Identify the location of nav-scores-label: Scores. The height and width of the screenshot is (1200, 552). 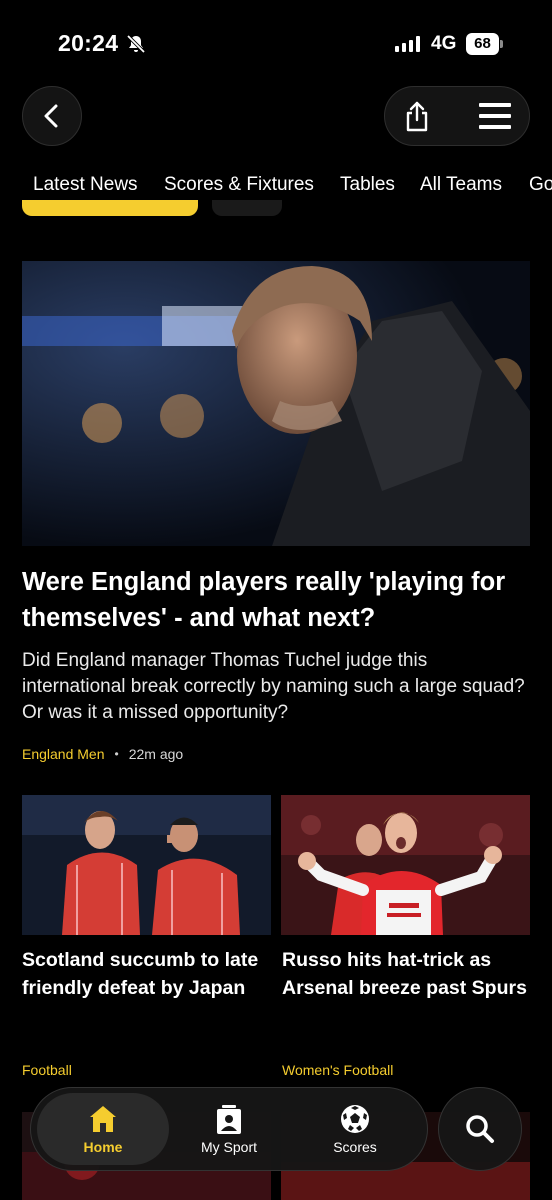
(355, 1147).